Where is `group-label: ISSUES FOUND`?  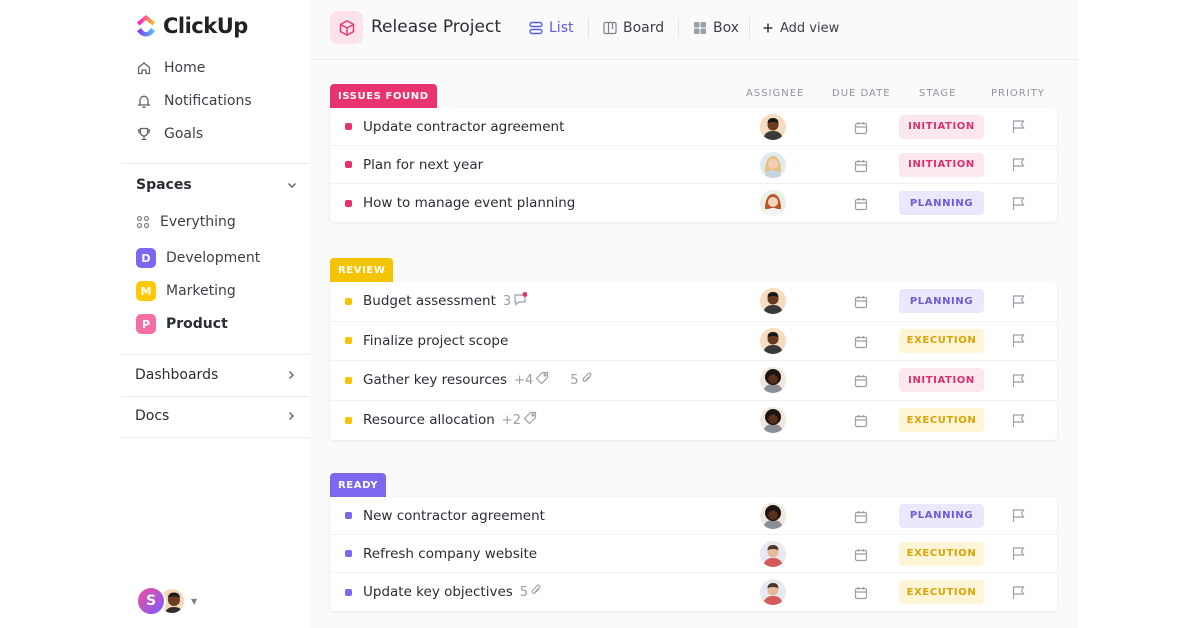 group-label: ISSUES FOUND is located at coordinates (383, 96).